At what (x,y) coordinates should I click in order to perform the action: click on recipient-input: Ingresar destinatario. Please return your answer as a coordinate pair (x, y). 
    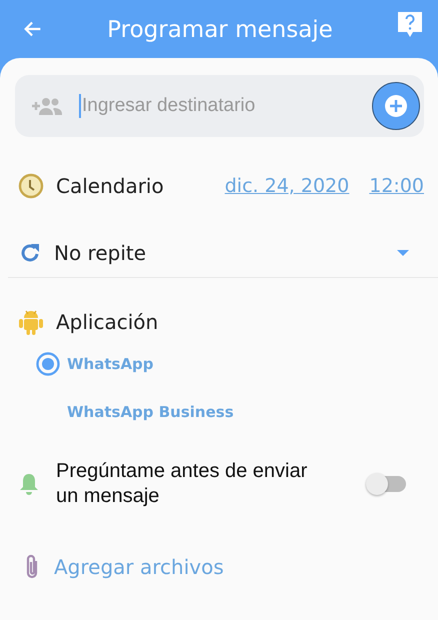
    Looking at the image, I should click on (219, 106).